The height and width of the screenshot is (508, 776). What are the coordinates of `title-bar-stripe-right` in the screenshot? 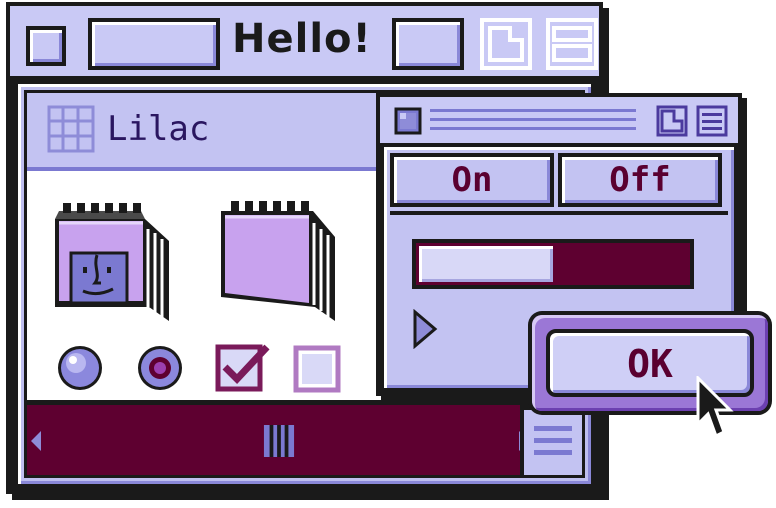 It's located at (428, 44).